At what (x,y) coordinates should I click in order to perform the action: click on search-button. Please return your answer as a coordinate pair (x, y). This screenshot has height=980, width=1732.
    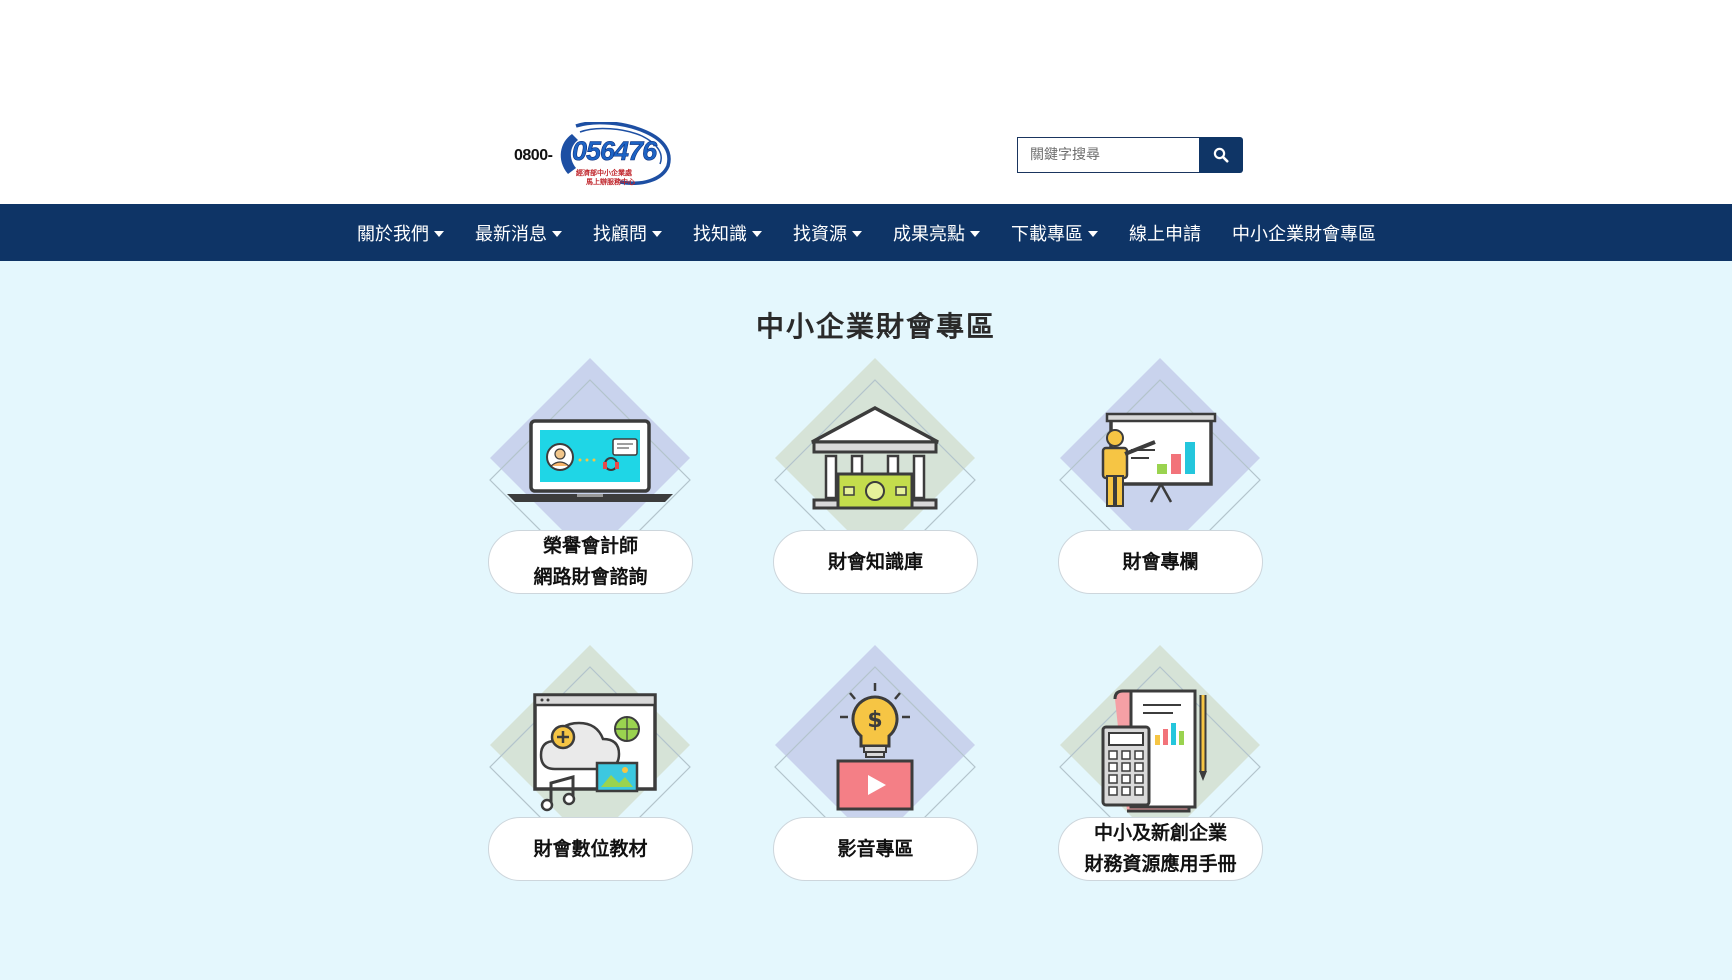
    Looking at the image, I should click on (1221, 155).